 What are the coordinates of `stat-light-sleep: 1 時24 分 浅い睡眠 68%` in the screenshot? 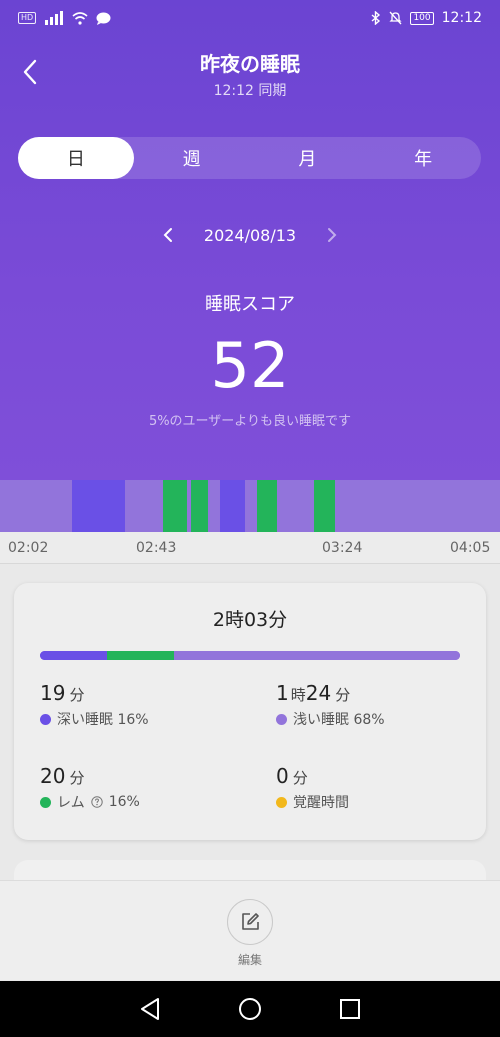 It's located at (330, 705).